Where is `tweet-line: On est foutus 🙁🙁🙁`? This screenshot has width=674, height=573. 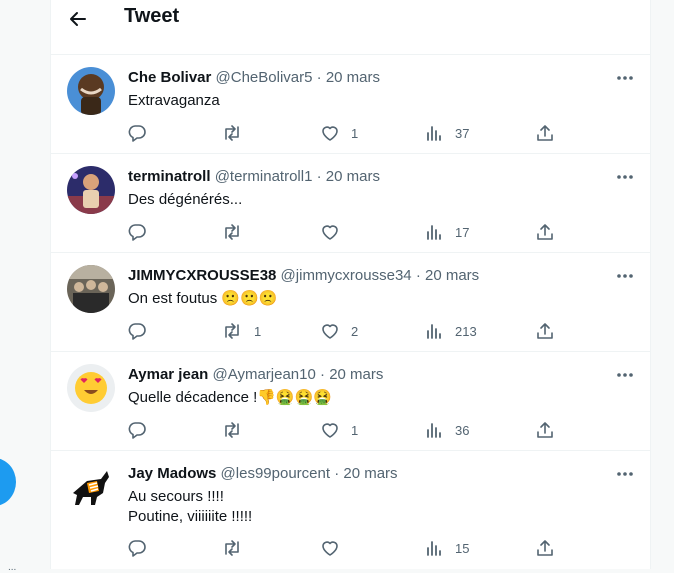 tweet-line: On est foutus 🙁🙁🙁 is located at coordinates (203, 298).